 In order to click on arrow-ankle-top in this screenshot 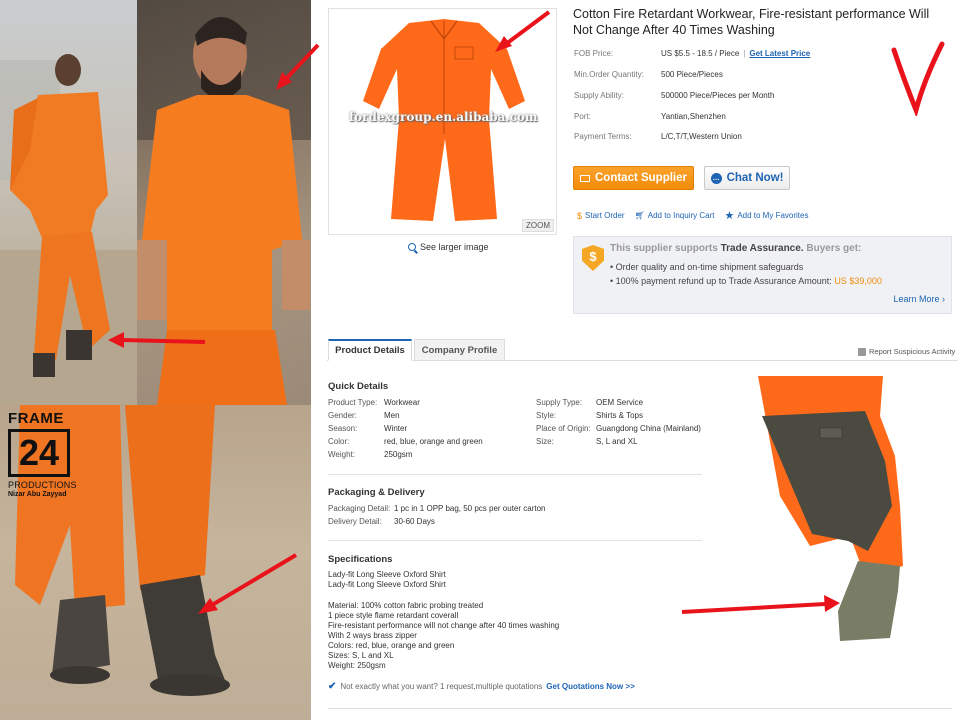, I will do `click(157, 340)`.